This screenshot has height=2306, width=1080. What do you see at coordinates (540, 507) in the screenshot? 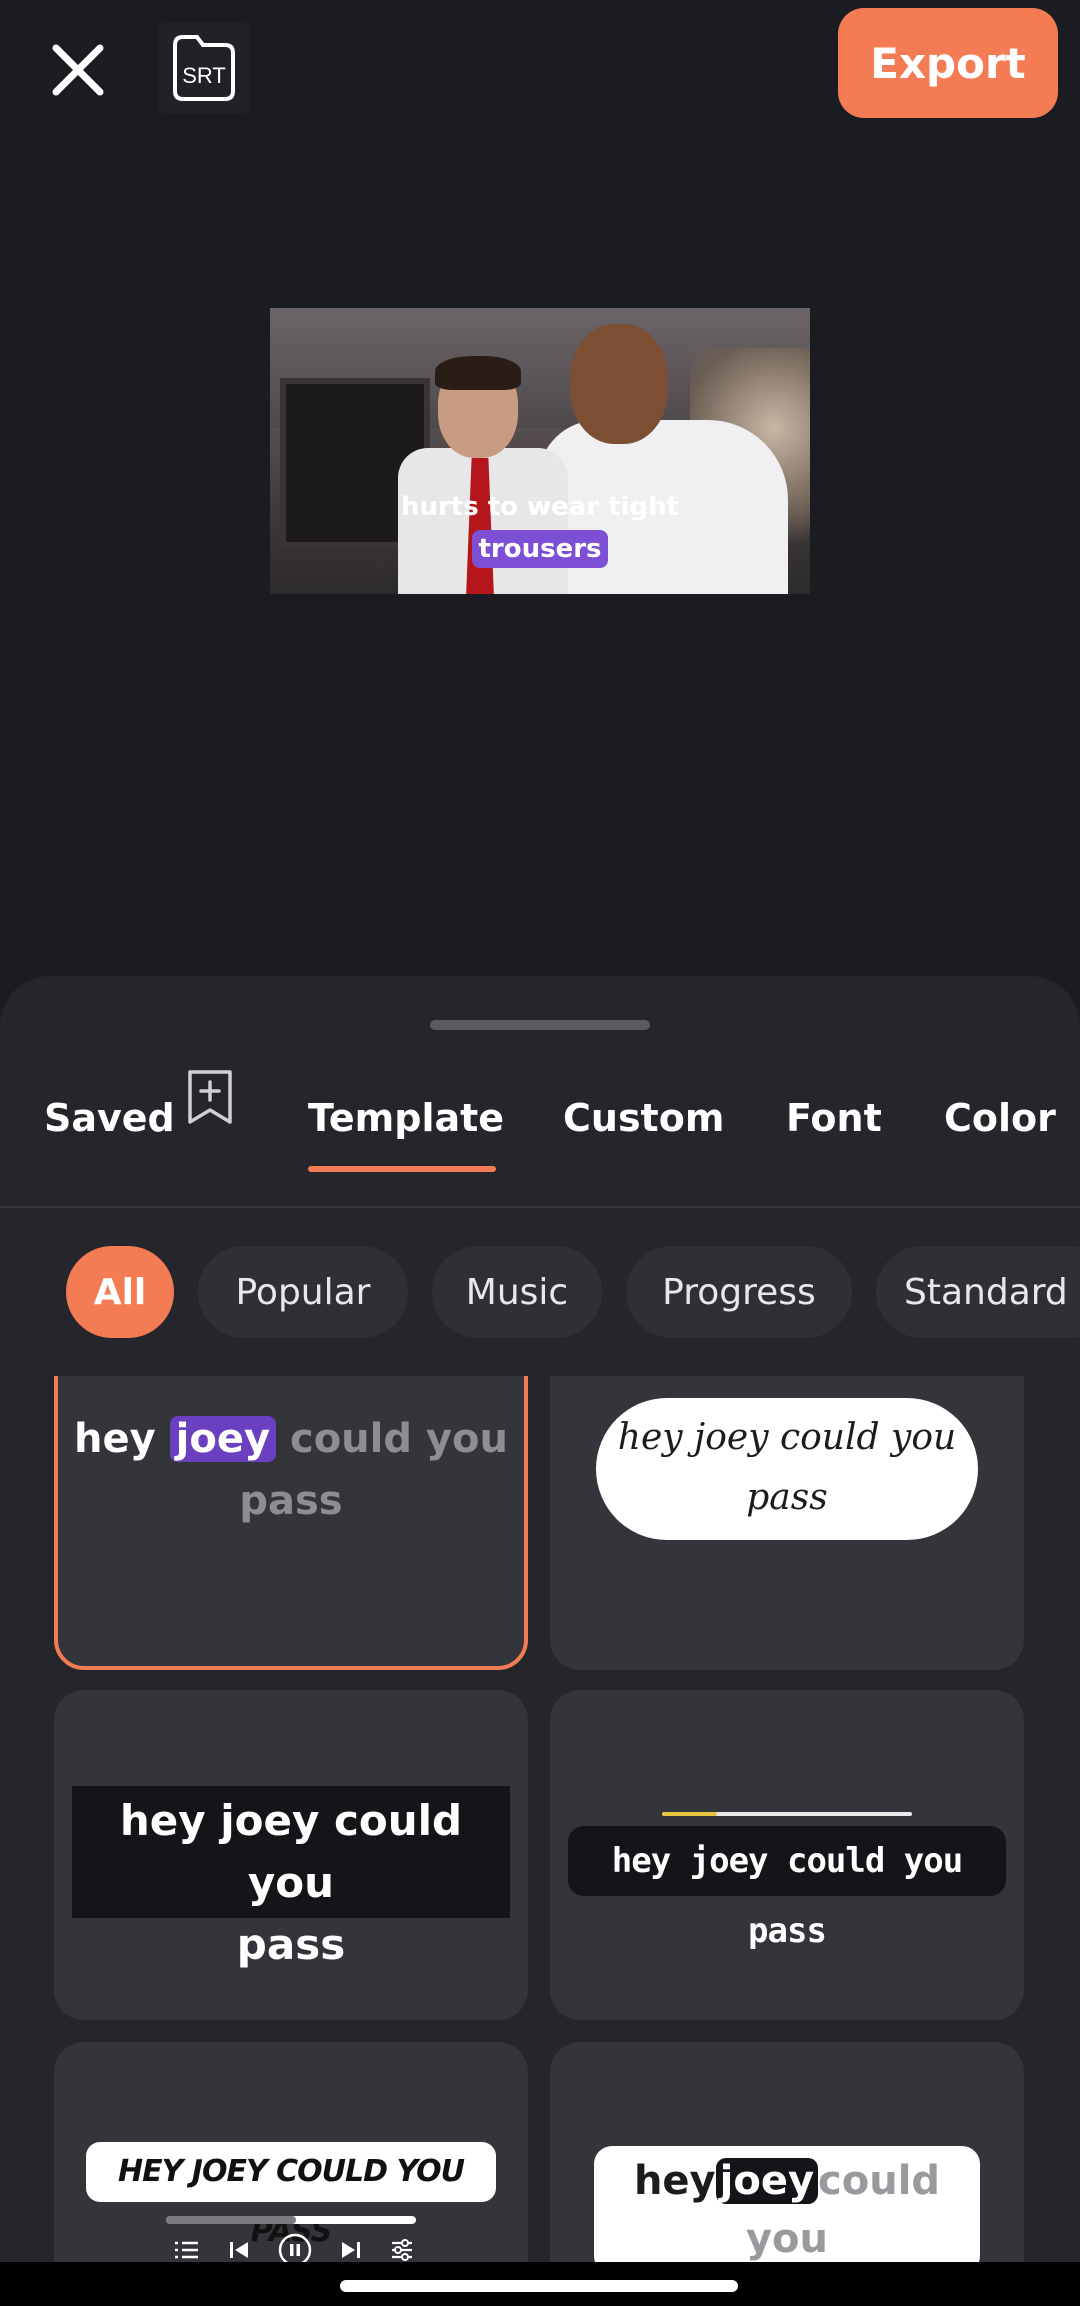
I see `caption-line-1: hurts to wear tight` at bounding box center [540, 507].